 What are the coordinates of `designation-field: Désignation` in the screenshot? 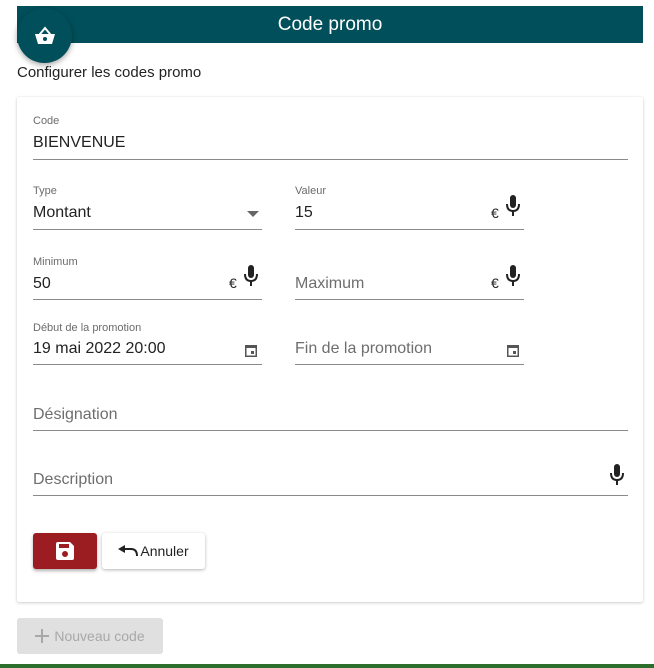 It's located at (330, 409).